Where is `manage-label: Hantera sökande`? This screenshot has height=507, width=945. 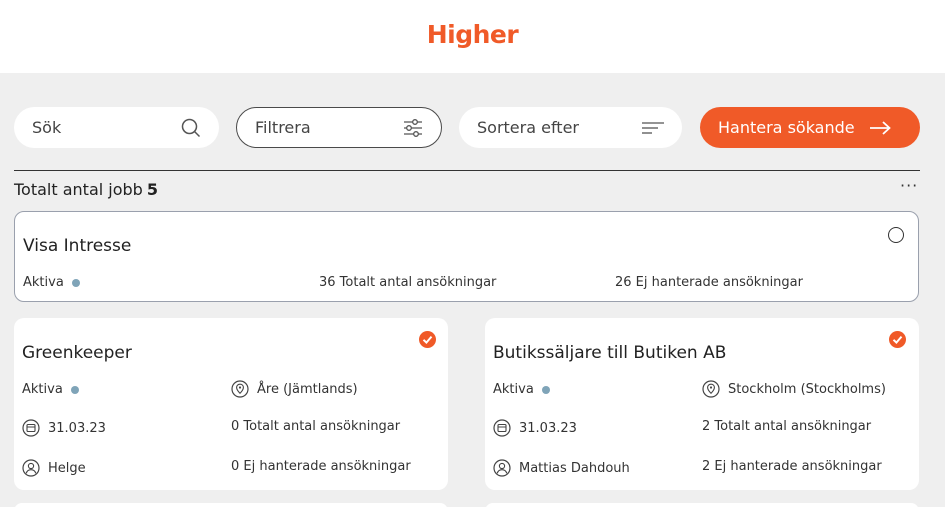
manage-label: Hantera sökande is located at coordinates (786, 127).